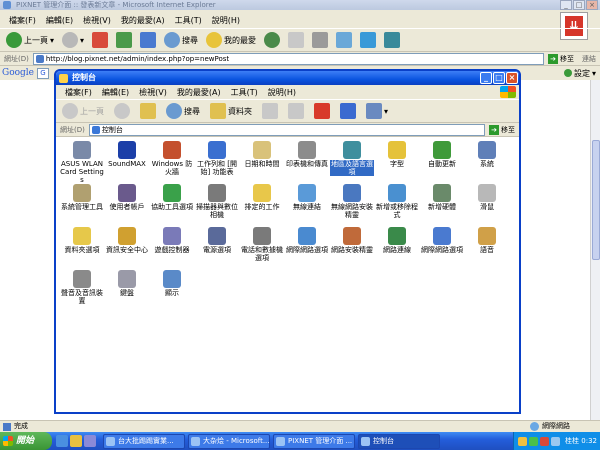 The width and height of the screenshot is (600, 450). Describe the element at coordinates (82, 162) in the screenshot. I see `cp-item: ASUS WLAN Card Settings` at that location.